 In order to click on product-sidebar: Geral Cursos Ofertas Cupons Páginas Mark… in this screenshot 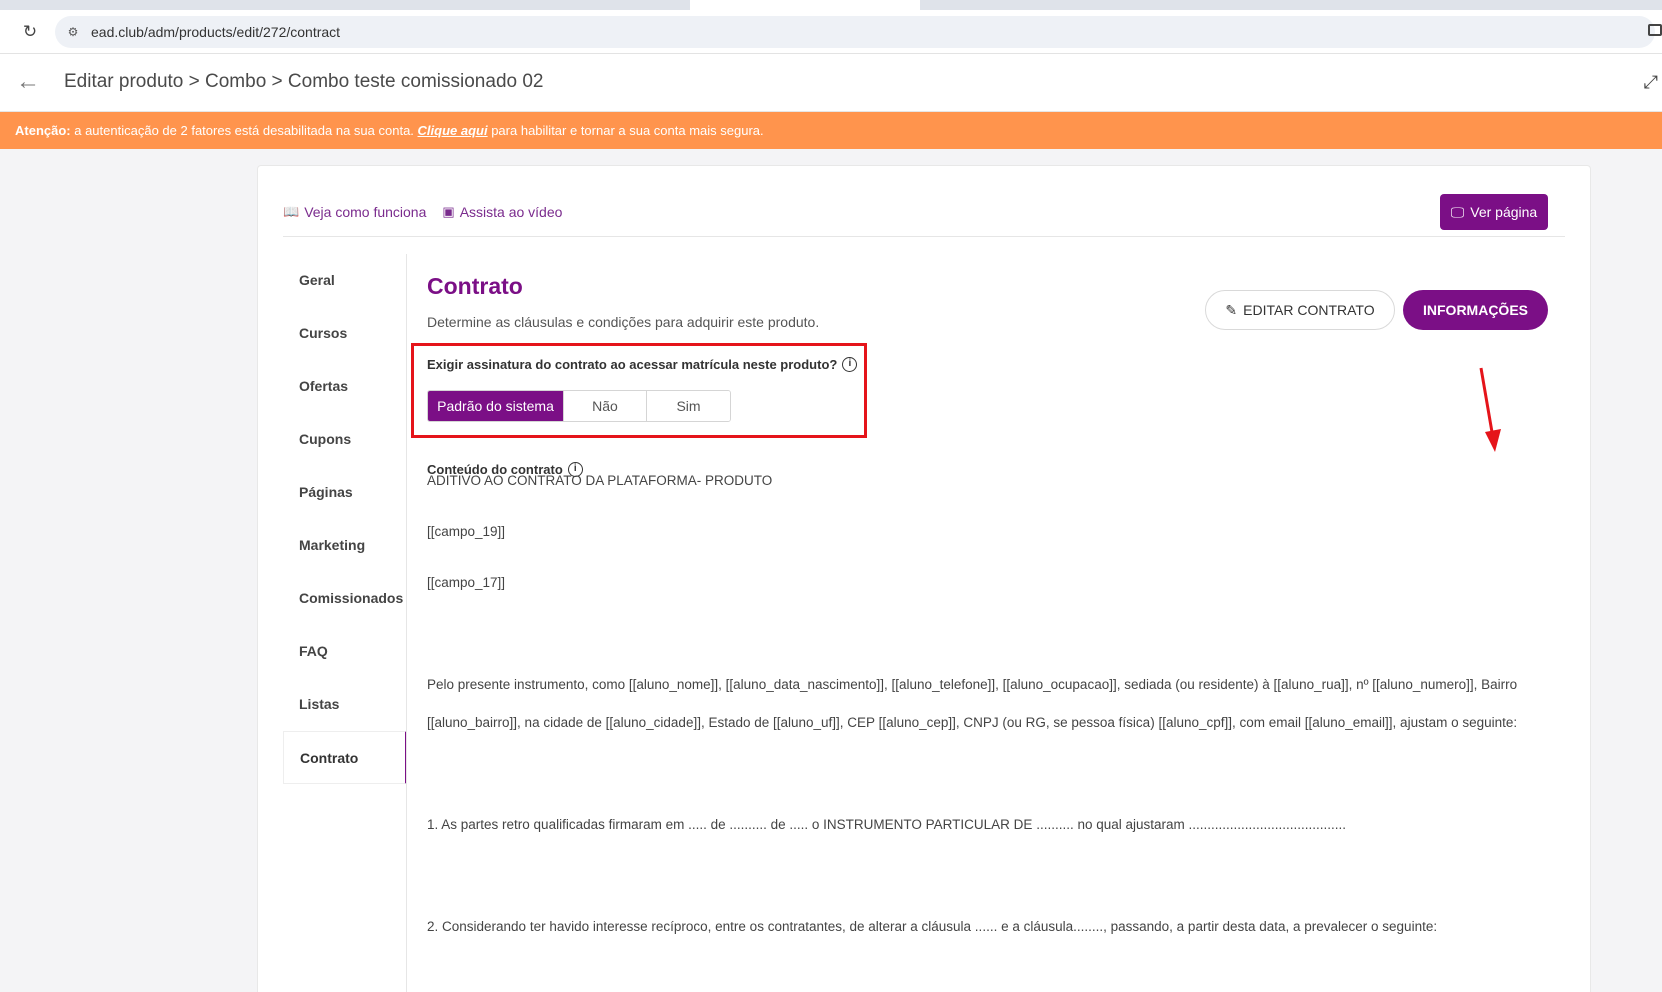, I will do `click(345, 519)`.